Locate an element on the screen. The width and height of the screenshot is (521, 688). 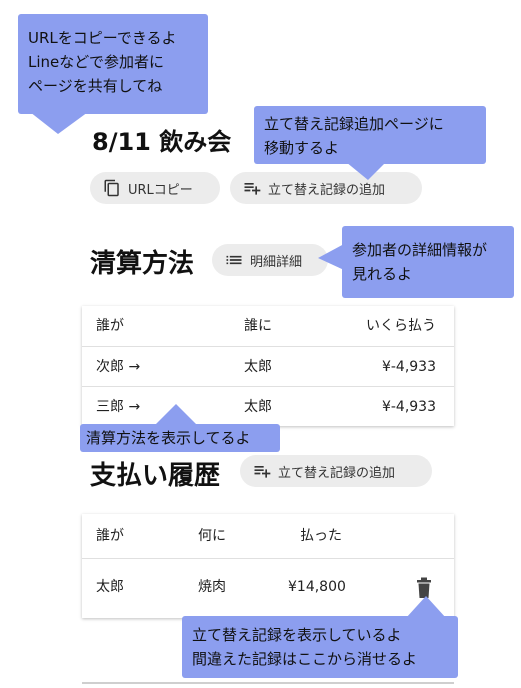
column-header: いくら払う is located at coordinates (401, 326).